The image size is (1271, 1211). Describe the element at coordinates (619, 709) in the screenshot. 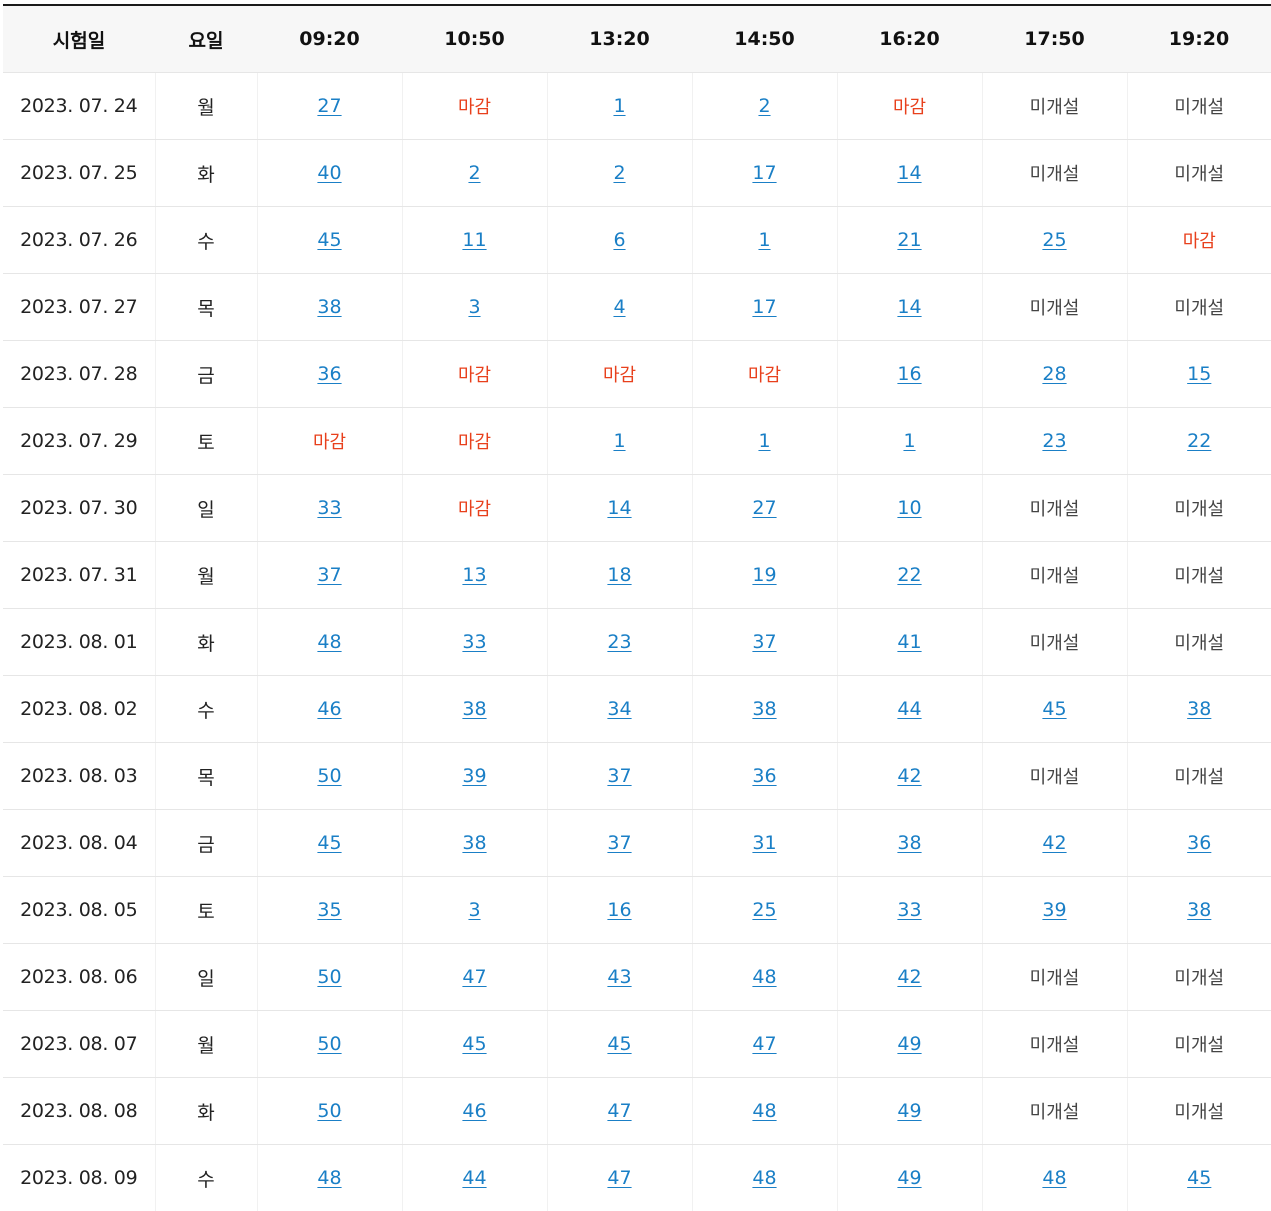

I see `available-seats-link: 34` at that location.